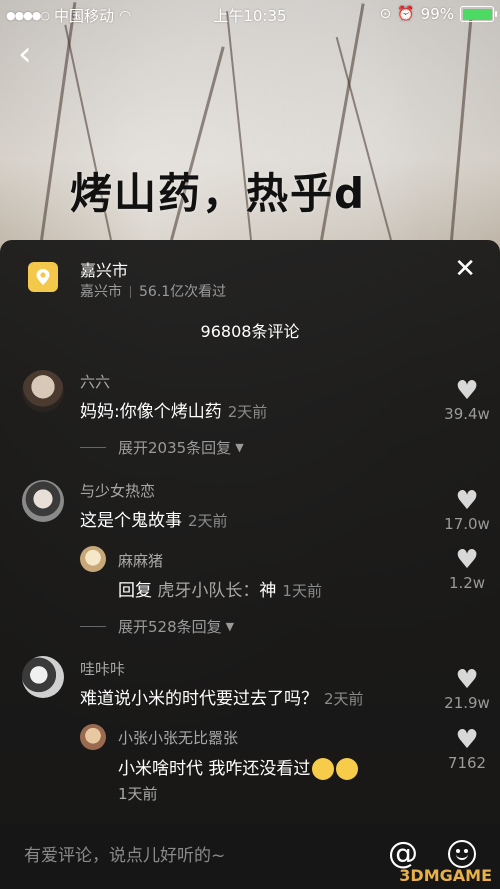 The image size is (500, 889). Describe the element at coordinates (183, 292) in the screenshot. I see `location-views: 56.1亿次看过` at that location.